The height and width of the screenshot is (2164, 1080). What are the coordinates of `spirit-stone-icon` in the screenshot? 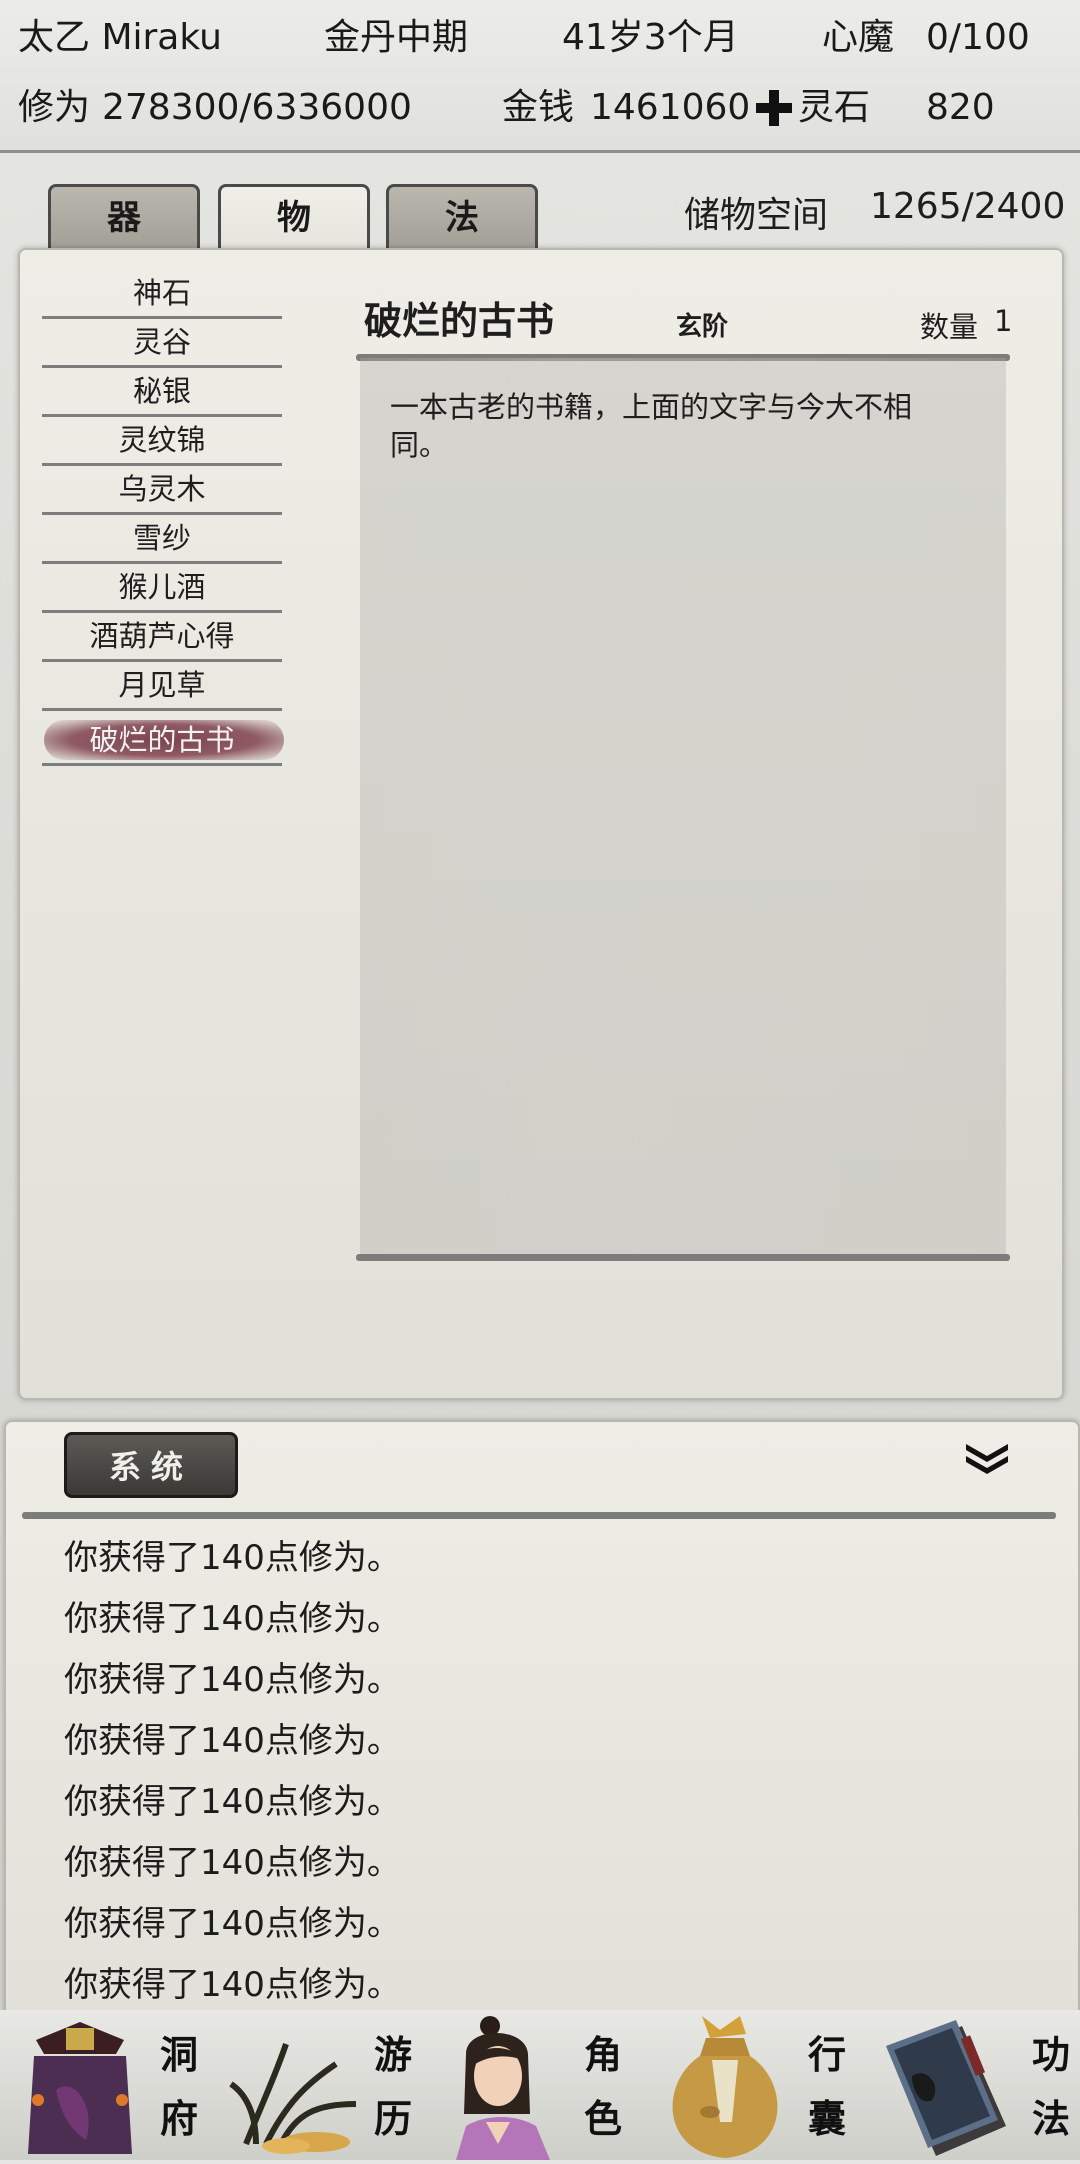 It's located at (774, 108).